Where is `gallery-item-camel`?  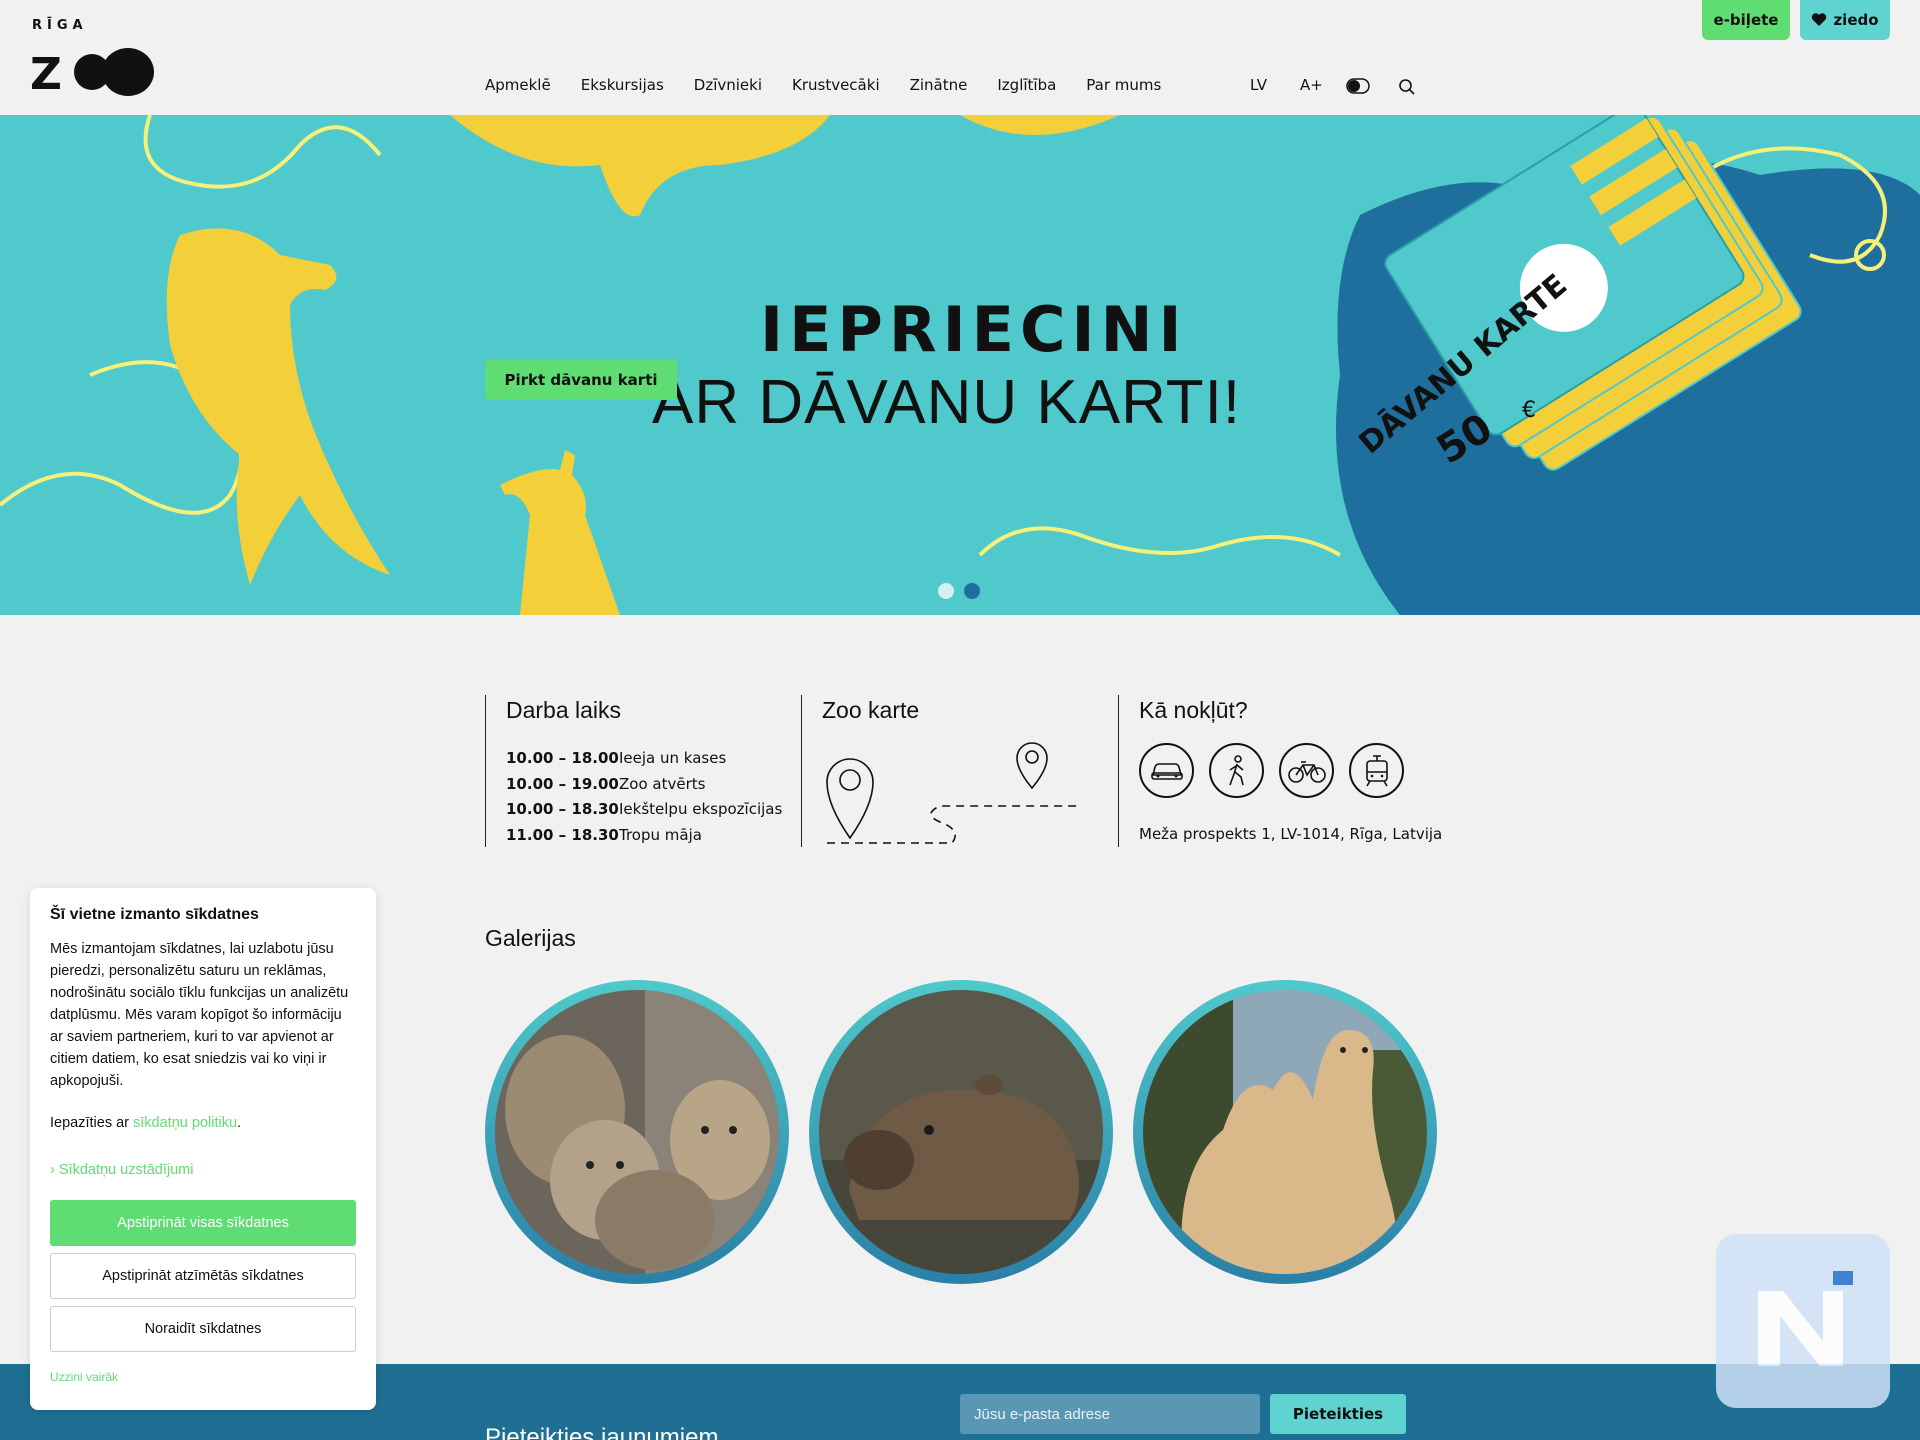 gallery-item-camel is located at coordinates (1285, 1132).